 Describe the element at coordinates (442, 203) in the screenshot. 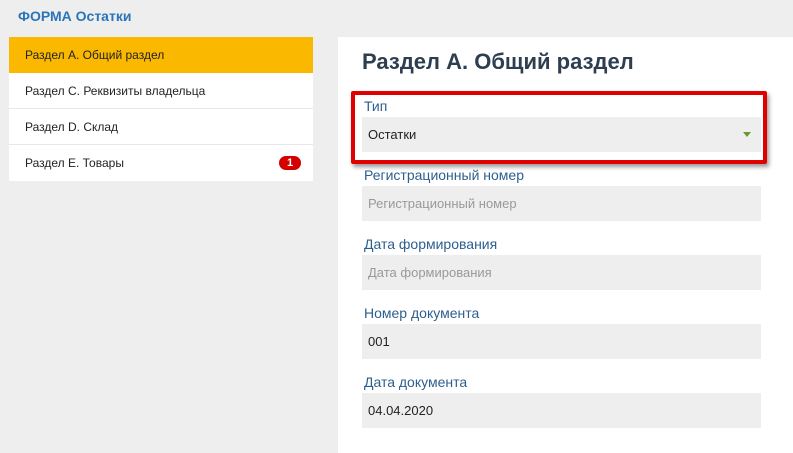

I see `reg-number-placeholder: Регистрационный номер` at that location.